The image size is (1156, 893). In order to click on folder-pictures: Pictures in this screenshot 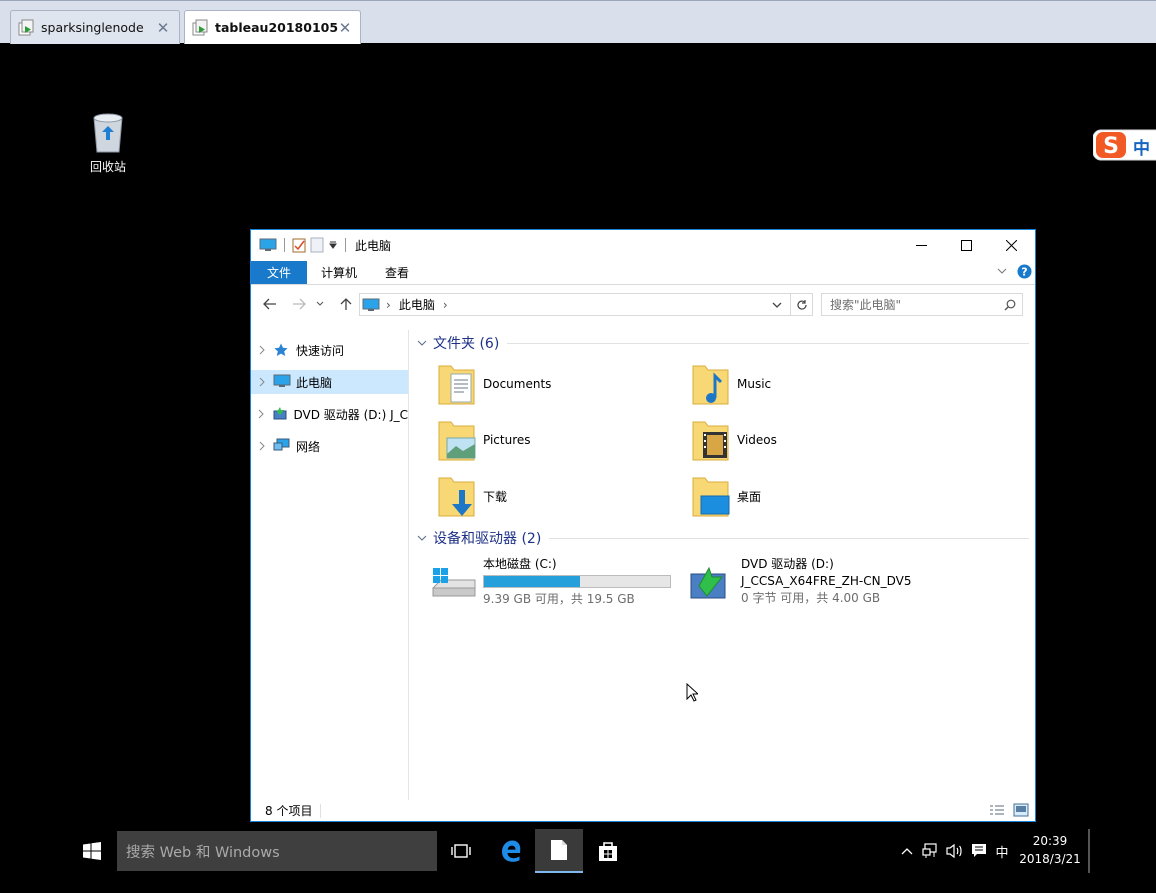, I will do `click(484, 440)`.